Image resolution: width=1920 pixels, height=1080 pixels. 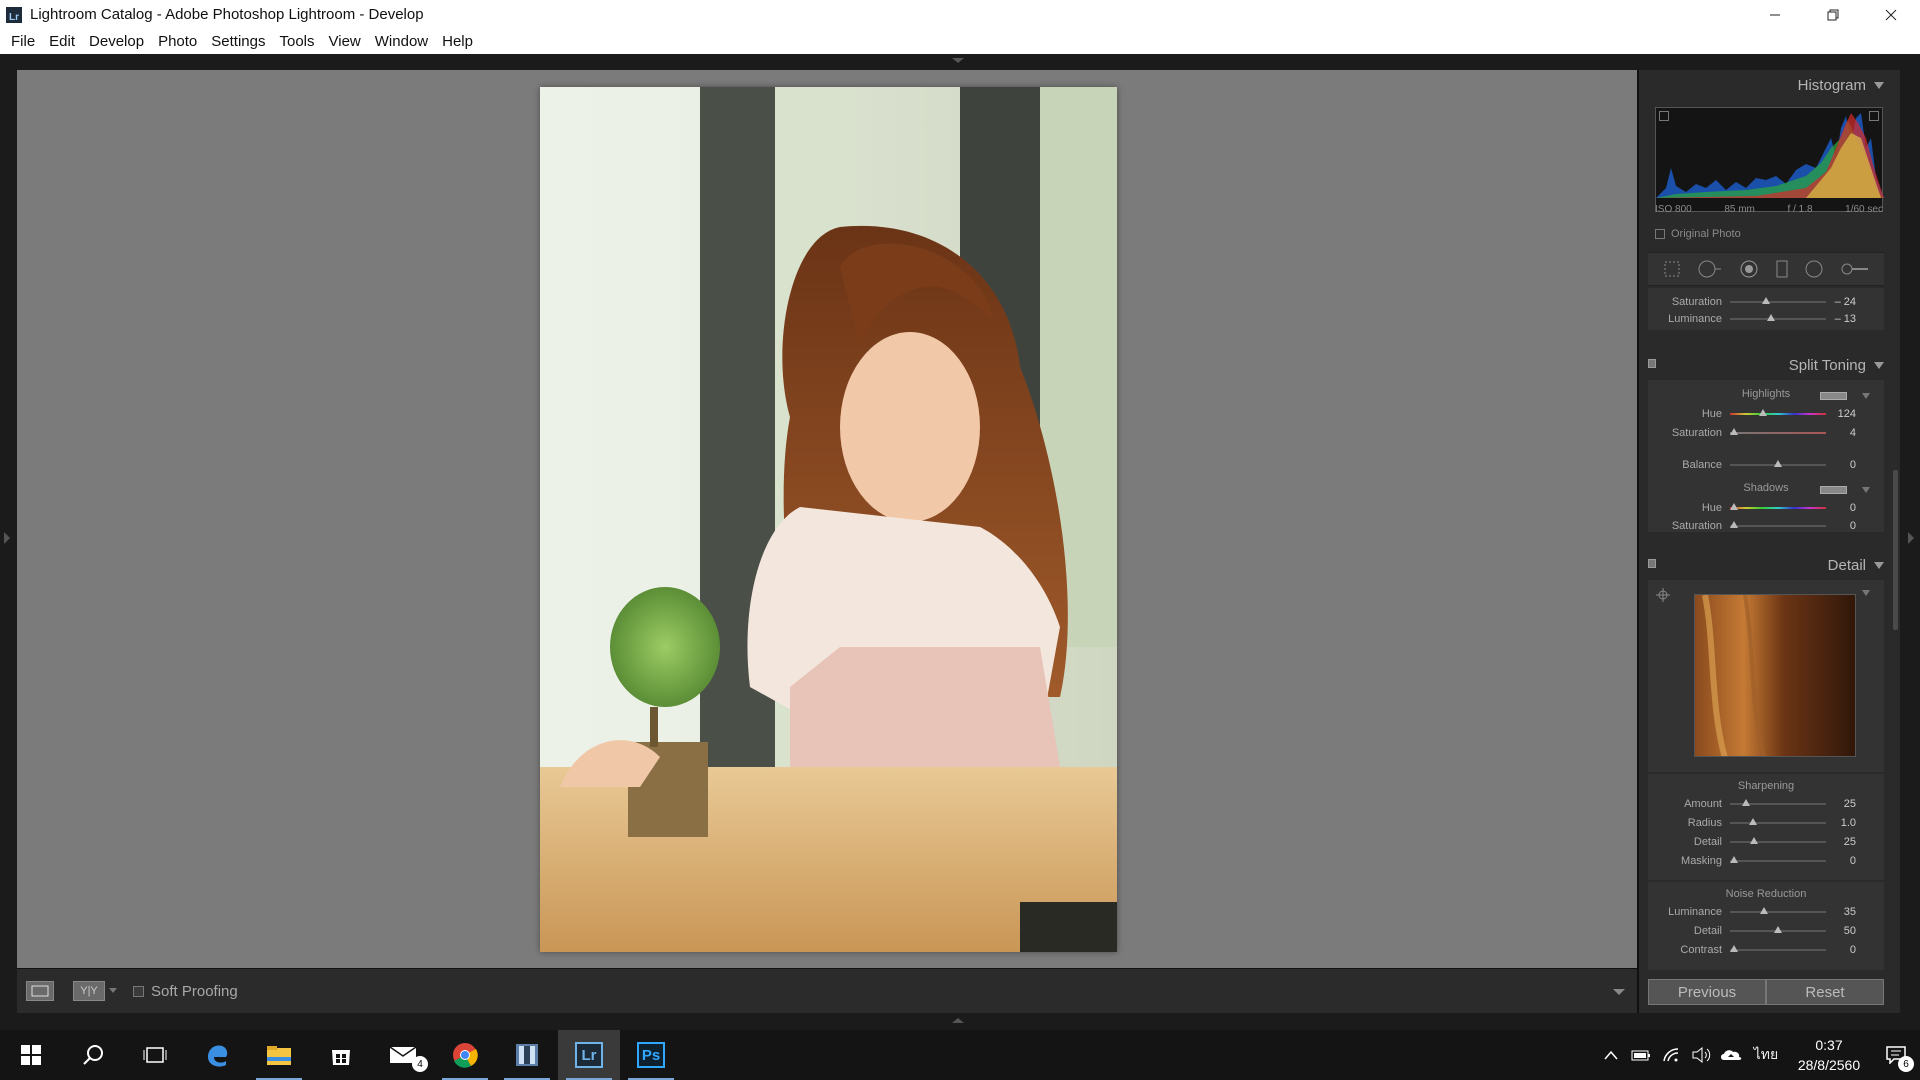 I want to click on slider-value: 4, so click(x=1846, y=433).